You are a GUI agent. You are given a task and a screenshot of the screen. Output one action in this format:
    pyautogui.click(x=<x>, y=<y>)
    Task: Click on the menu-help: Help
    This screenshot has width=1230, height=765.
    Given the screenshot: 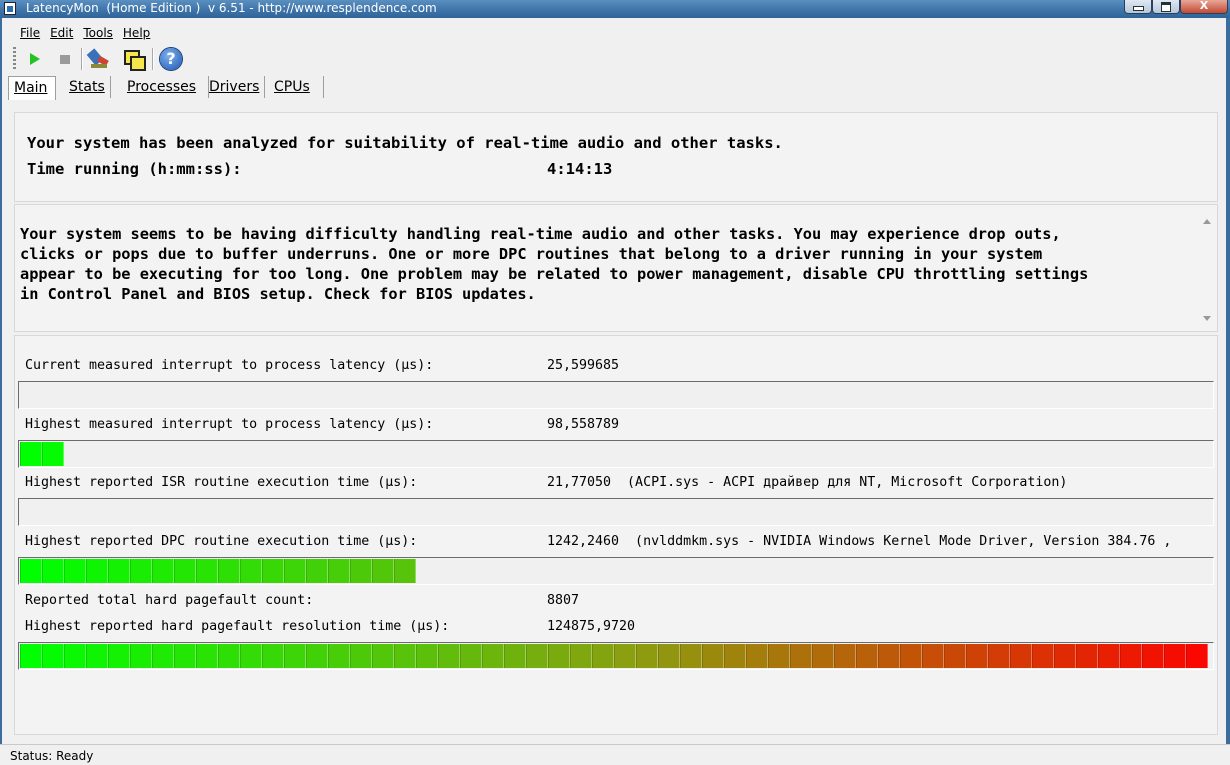 What is the action you would take?
    pyautogui.click(x=136, y=33)
    